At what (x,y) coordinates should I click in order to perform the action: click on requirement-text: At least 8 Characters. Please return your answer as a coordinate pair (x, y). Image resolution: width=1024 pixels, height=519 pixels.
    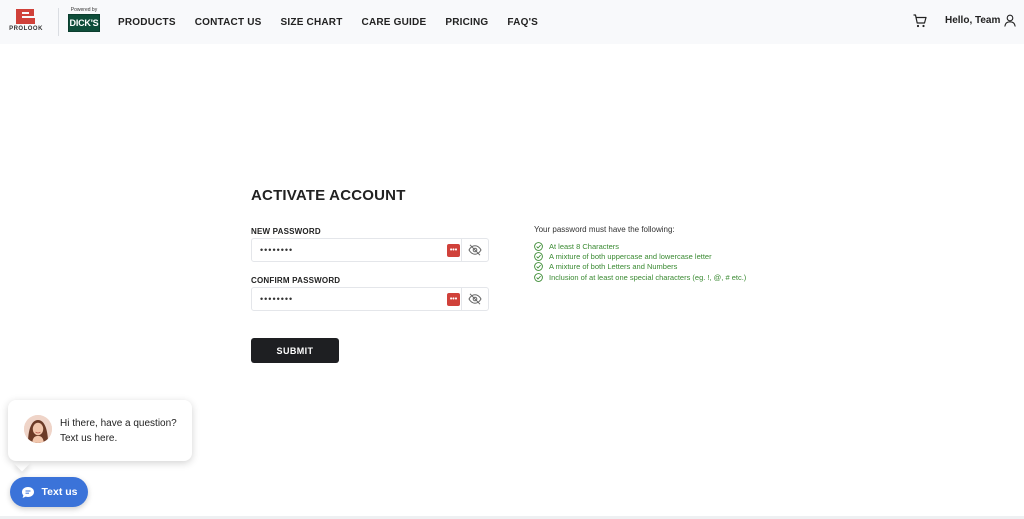
    Looking at the image, I should click on (584, 246).